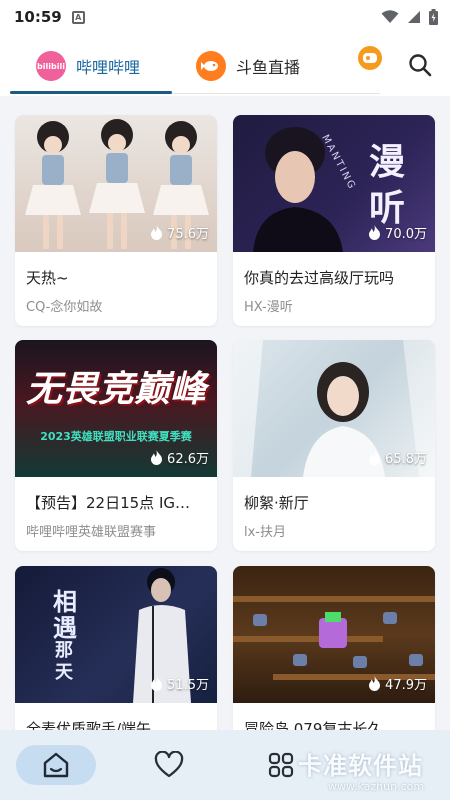 The height and width of the screenshot is (800, 450). I want to click on heat-count: 62.6万, so click(179, 457).